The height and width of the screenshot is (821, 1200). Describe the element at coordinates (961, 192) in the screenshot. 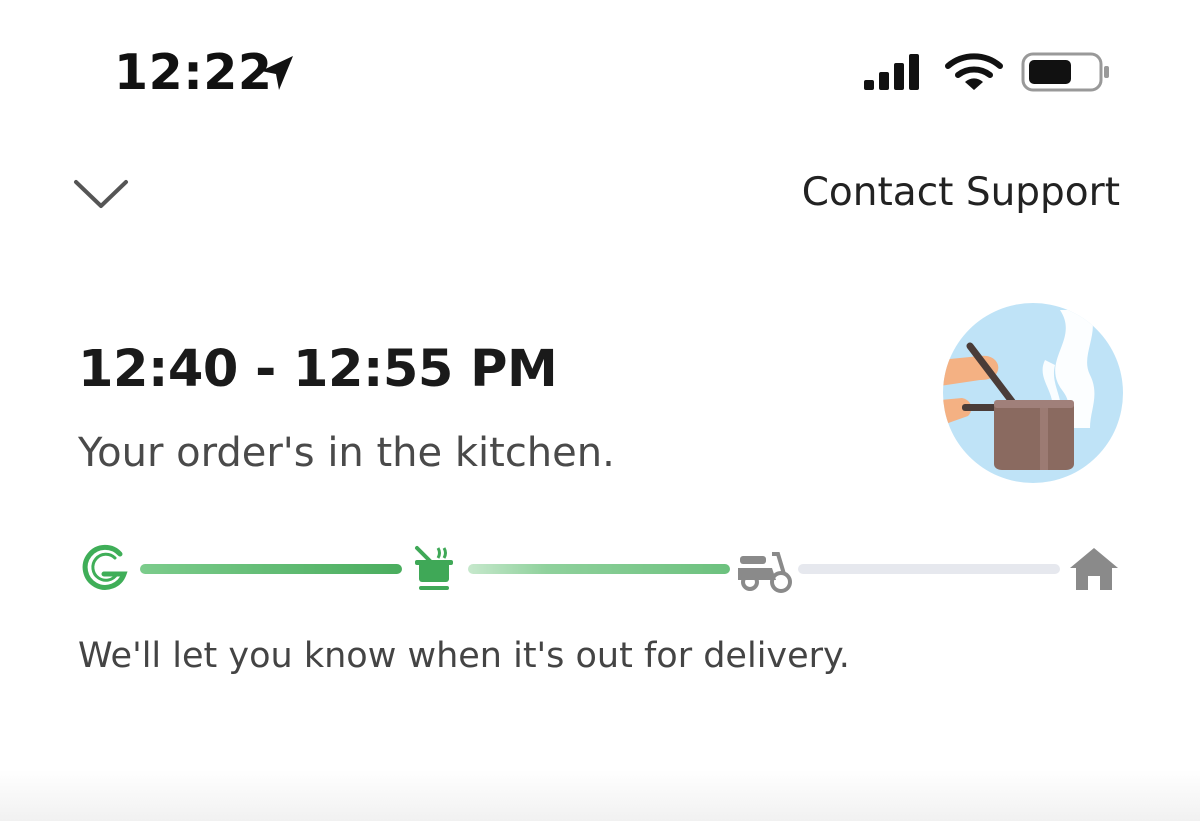

I see `contact-support-link: Contact Support` at that location.